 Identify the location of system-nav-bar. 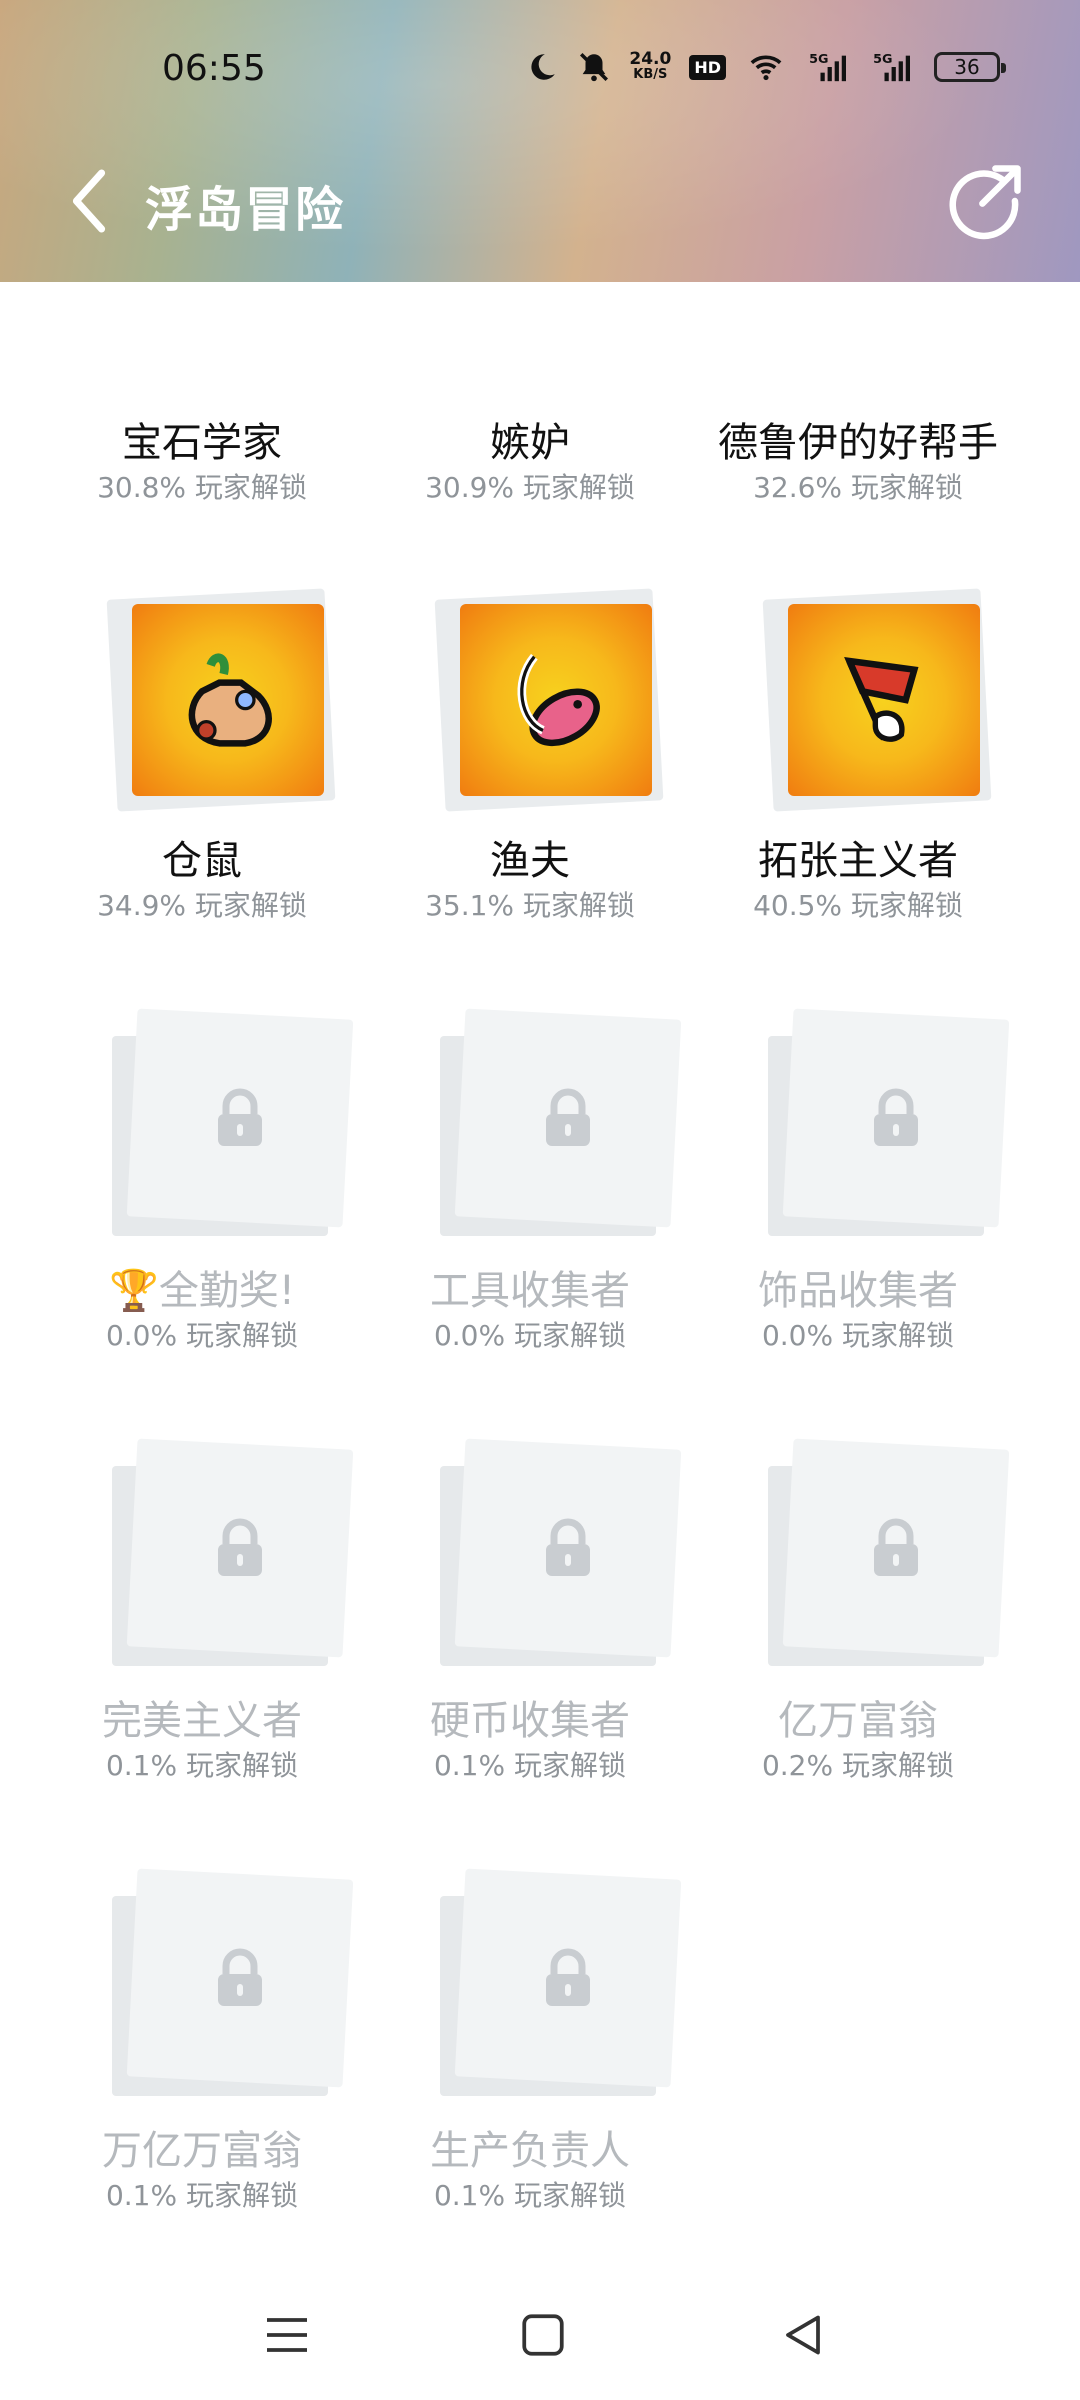
(540, 2340).